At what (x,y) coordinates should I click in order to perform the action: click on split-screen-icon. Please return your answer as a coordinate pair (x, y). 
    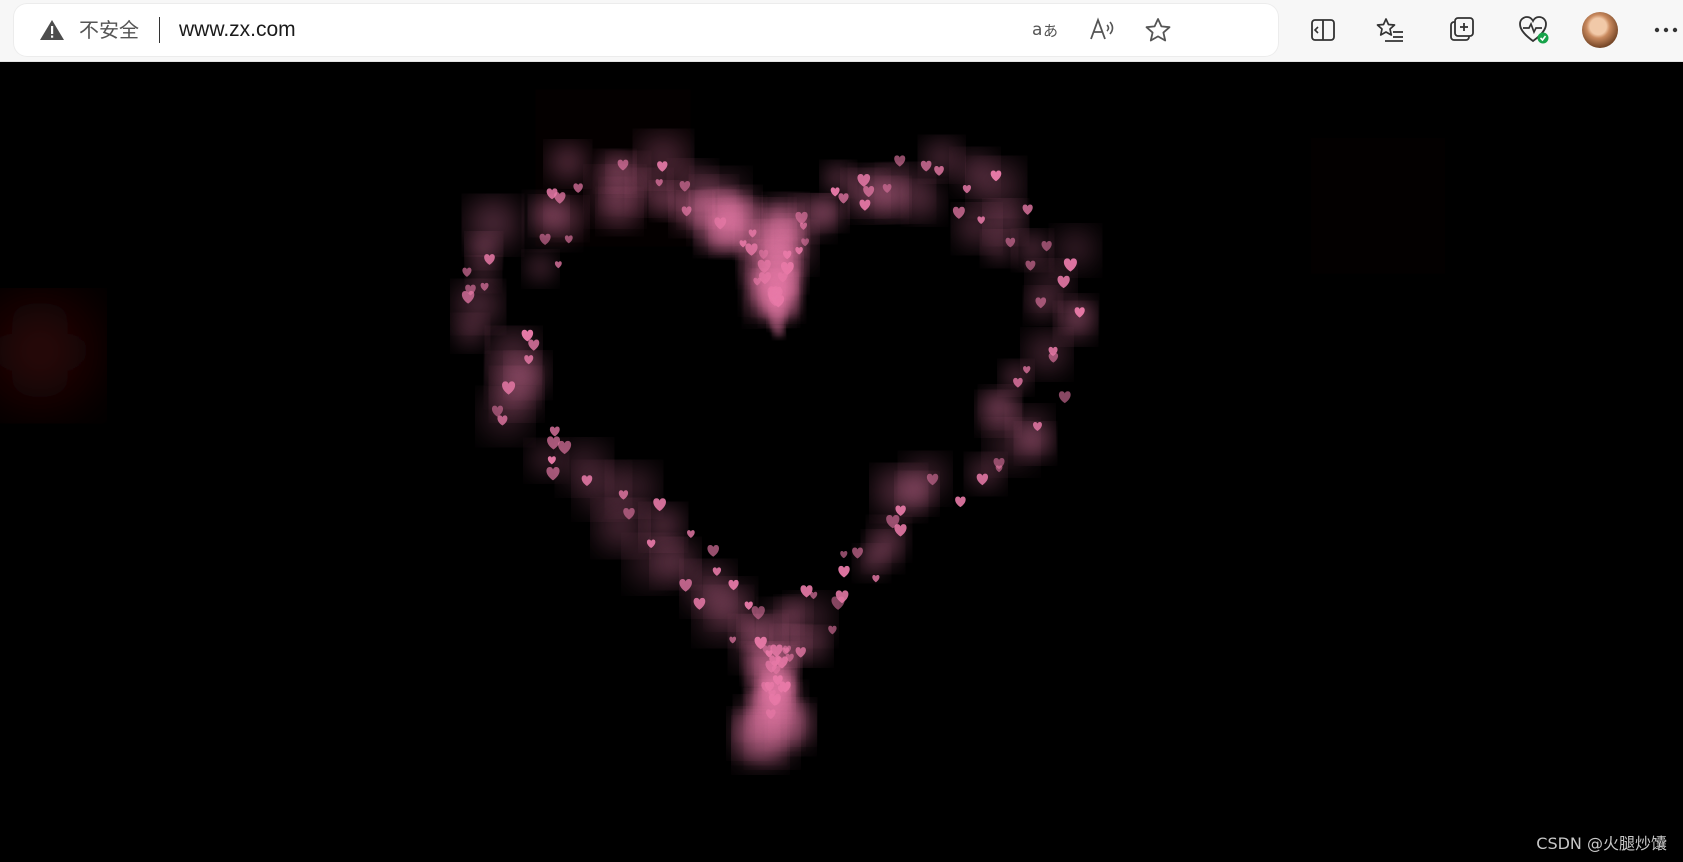
    Looking at the image, I should click on (1323, 30).